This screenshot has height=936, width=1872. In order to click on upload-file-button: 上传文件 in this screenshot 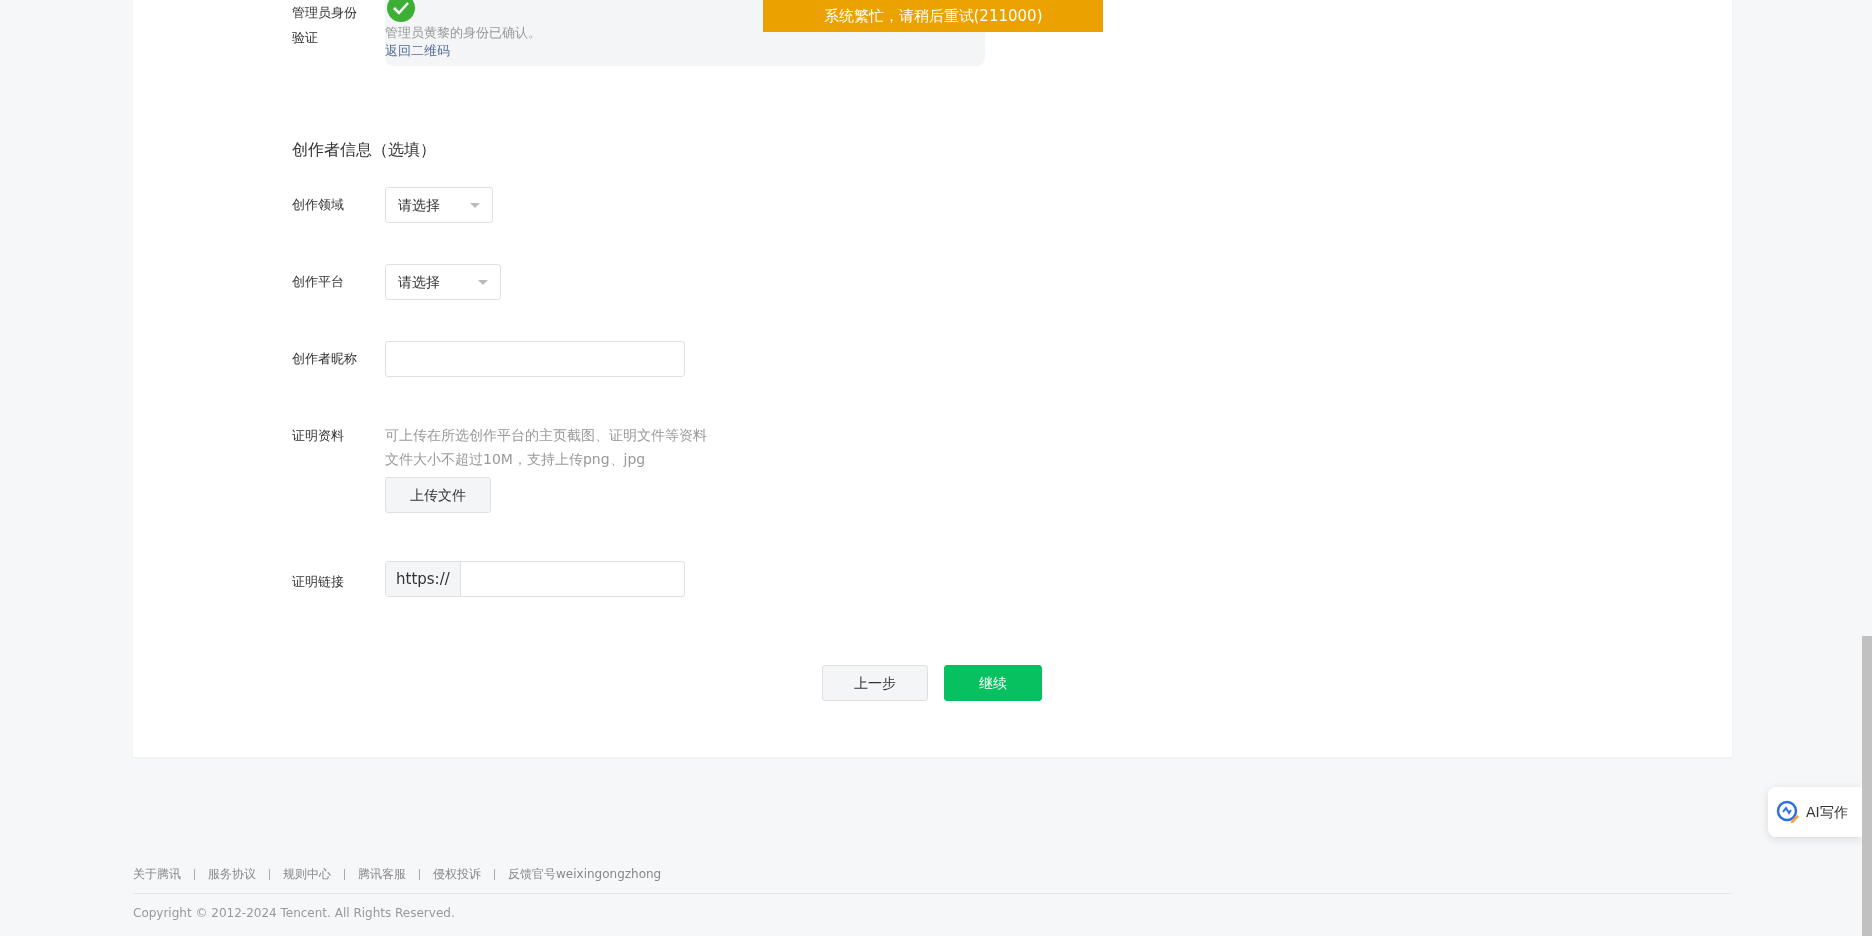, I will do `click(438, 495)`.